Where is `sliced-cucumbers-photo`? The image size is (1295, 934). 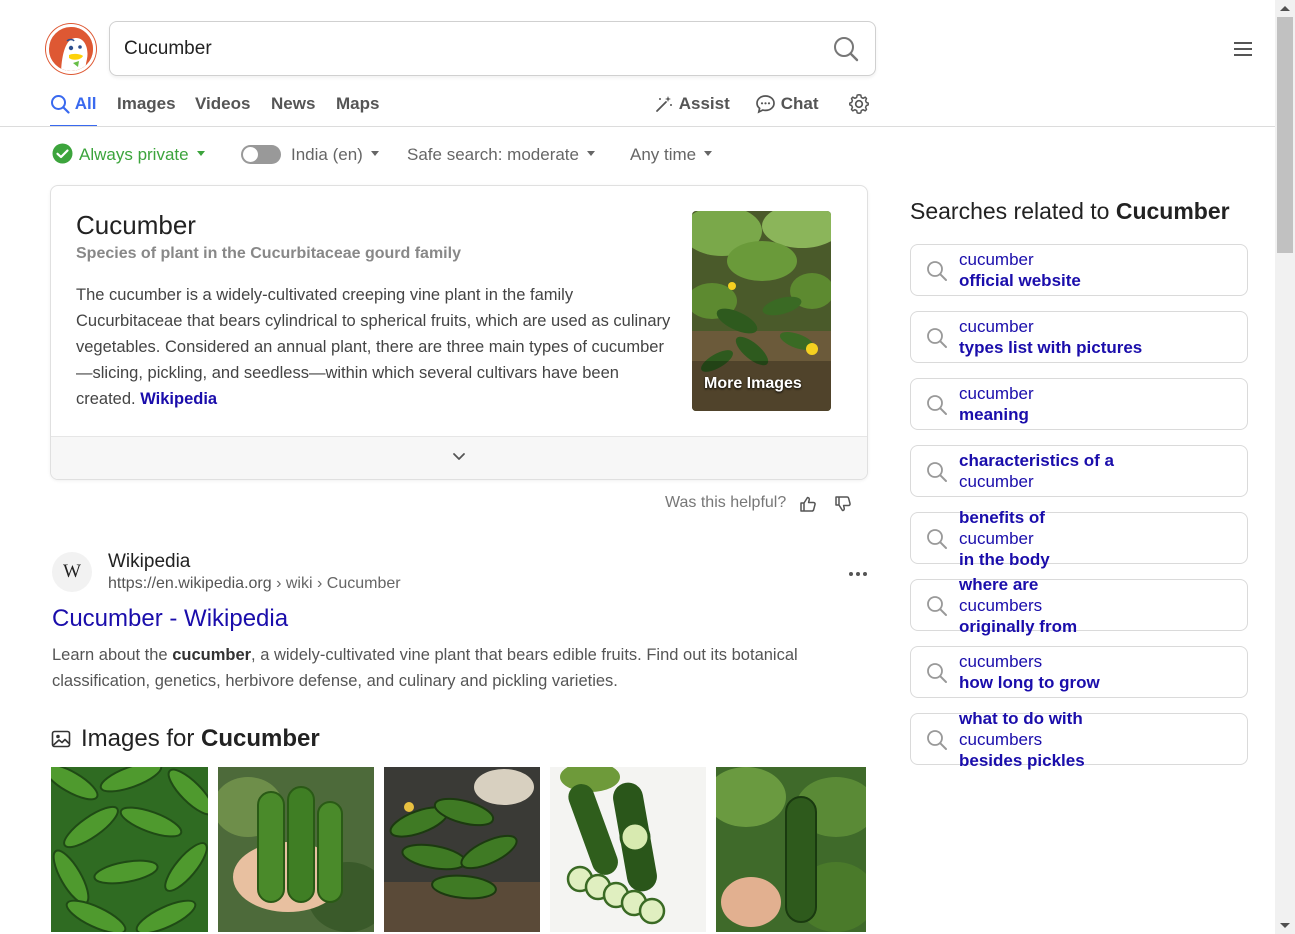 sliced-cucumbers-photo is located at coordinates (628, 849).